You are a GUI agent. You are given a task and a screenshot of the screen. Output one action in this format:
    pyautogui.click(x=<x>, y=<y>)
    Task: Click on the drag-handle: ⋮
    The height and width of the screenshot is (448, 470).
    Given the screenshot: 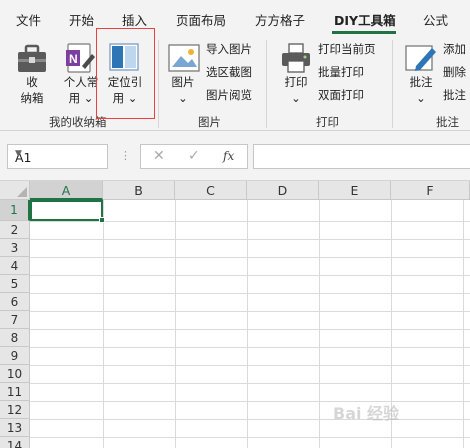 What is the action you would take?
    pyautogui.click(x=125, y=155)
    